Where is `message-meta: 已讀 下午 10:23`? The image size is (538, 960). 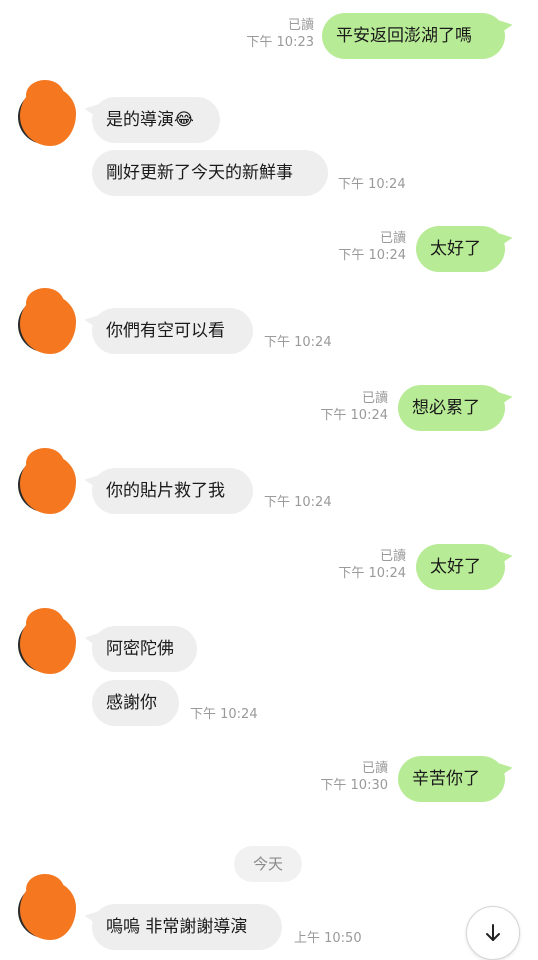
message-meta: 已讀 下午 10:23 is located at coordinates (273, 34).